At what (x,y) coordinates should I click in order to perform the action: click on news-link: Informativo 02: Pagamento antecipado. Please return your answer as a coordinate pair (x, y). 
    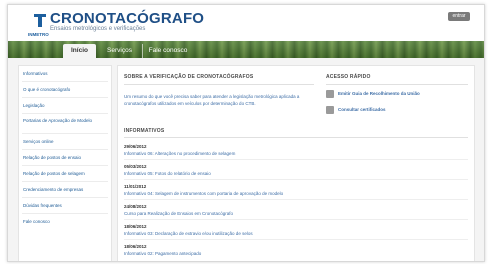
    Looking at the image, I should click on (162, 253).